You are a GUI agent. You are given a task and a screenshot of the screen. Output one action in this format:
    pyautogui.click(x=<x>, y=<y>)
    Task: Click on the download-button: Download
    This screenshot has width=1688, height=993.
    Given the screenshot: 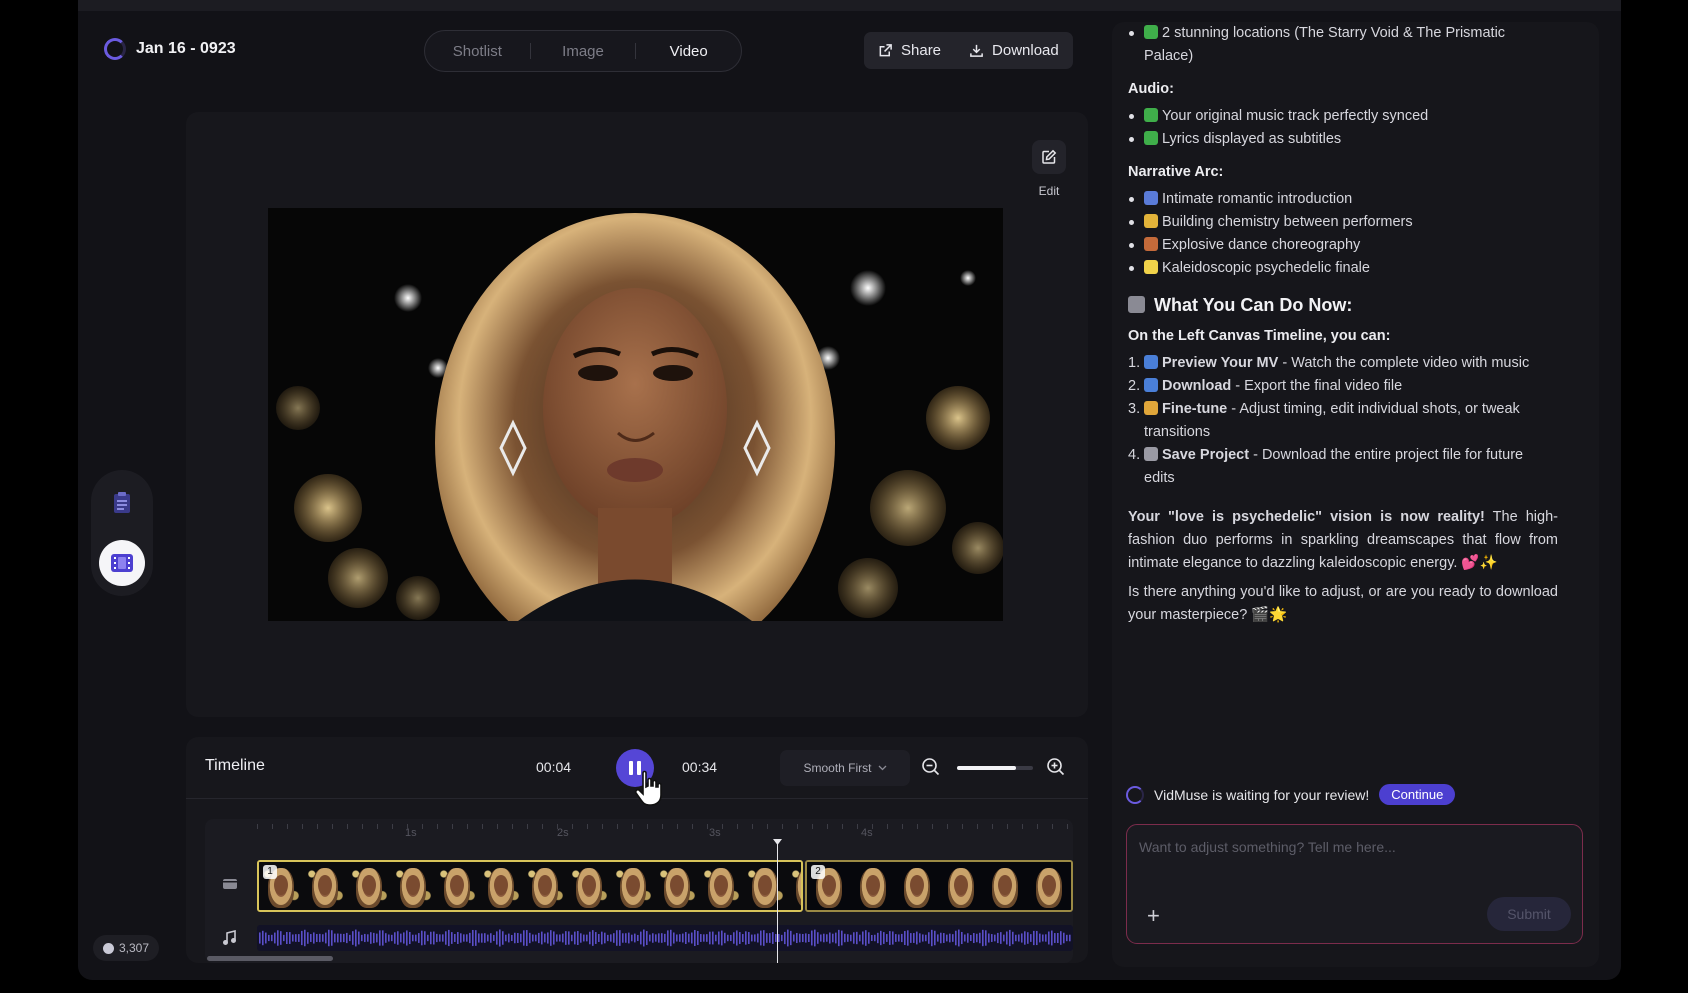 What is the action you would take?
    pyautogui.click(x=1014, y=50)
    